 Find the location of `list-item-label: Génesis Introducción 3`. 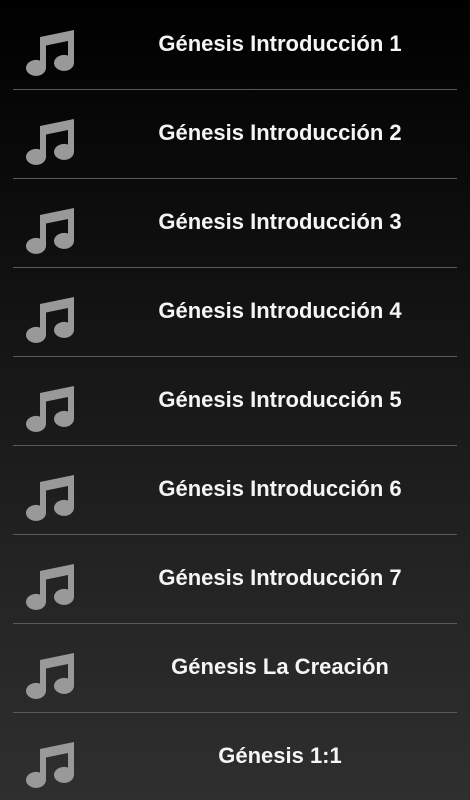

list-item-label: Génesis Introducción 3 is located at coordinates (280, 221).